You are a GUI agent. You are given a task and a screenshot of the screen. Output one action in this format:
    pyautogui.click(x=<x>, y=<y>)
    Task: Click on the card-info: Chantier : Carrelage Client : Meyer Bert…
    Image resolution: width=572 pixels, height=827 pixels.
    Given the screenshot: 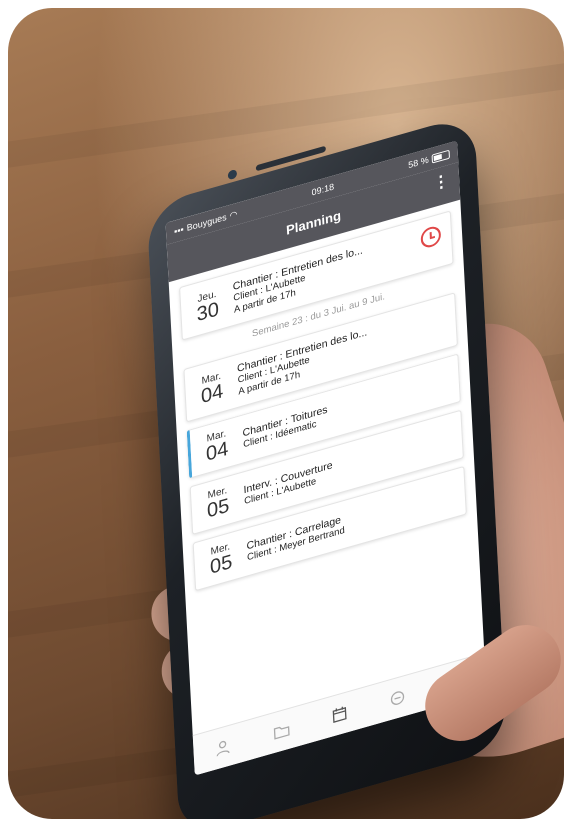 What is the action you would take?
    pyautogui.click(x=295, y=538)
    